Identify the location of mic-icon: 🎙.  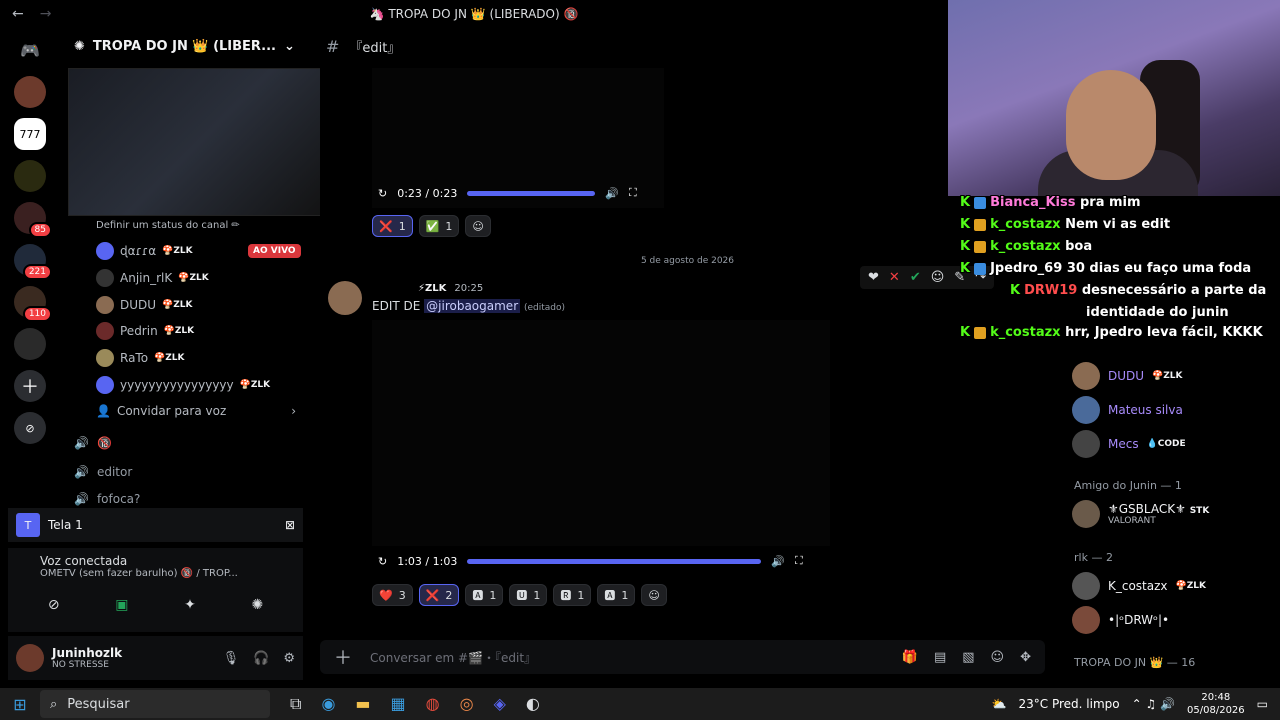
(231, 658).